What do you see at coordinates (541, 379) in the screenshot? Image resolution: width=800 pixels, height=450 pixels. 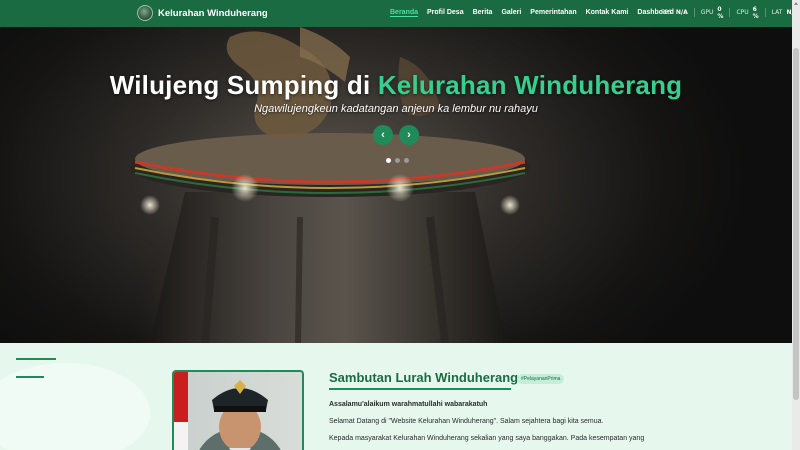 I see `hashtag-badge: #PelayananPrima` at bounding box center [541, 379].